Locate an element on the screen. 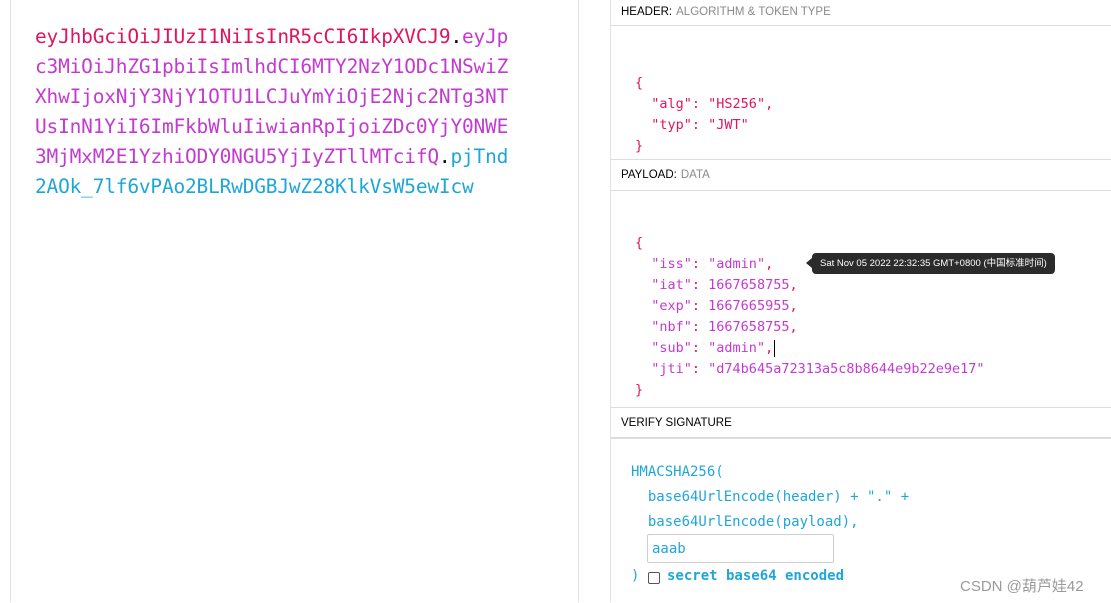  header-encode-line: base64UrlEncode(header) + "." + is located at coordinates (770, 497).